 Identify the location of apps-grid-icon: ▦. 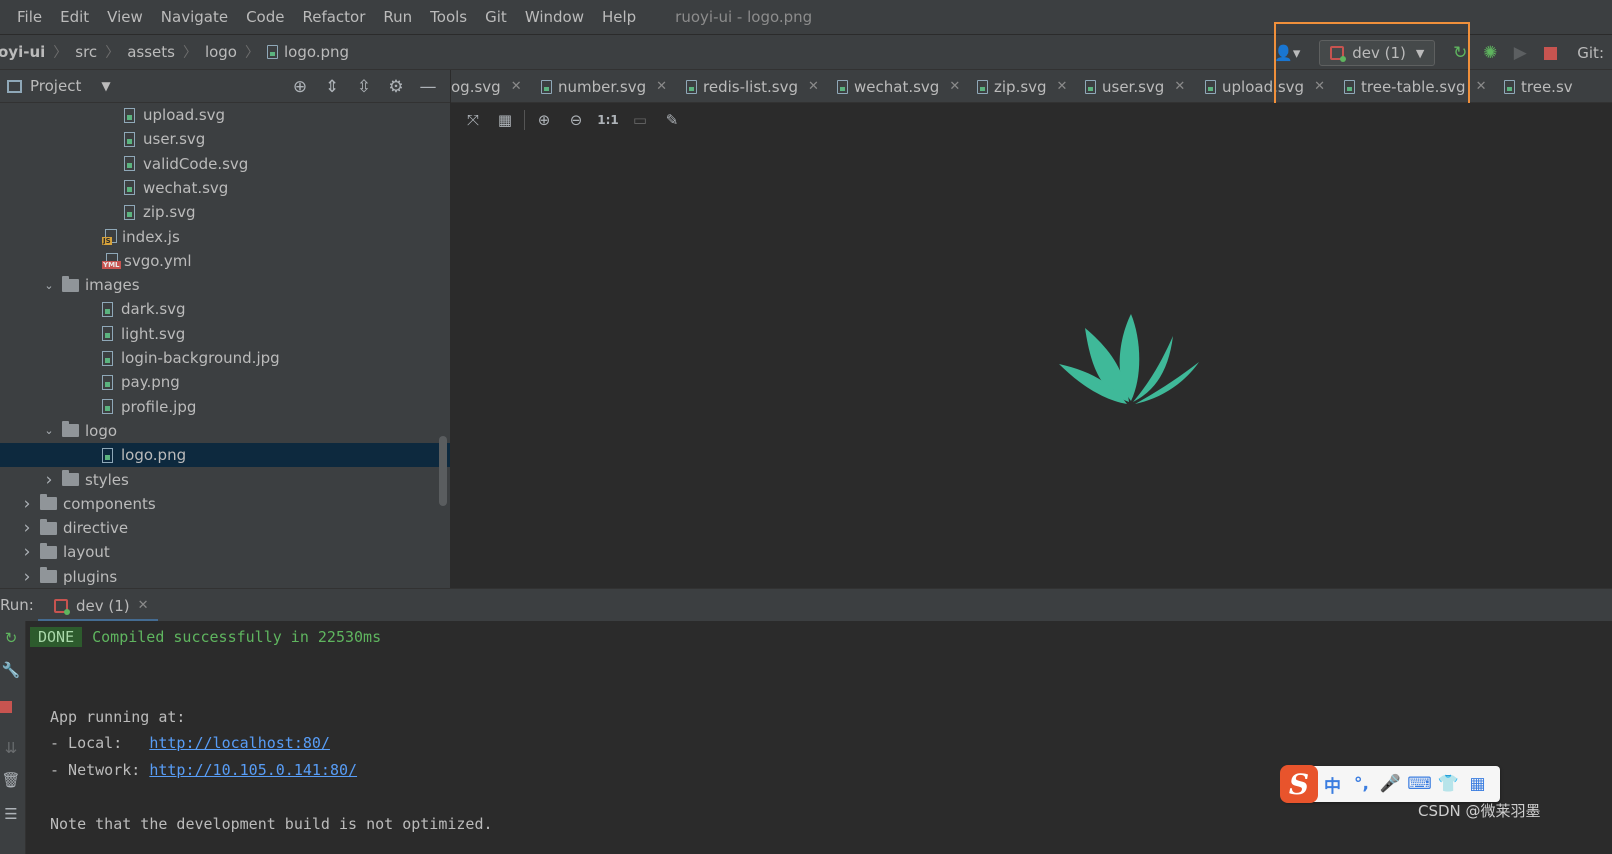
(1477, 784).